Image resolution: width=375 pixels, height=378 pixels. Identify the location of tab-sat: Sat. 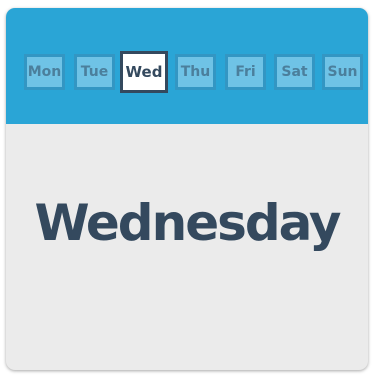
(294, 72).